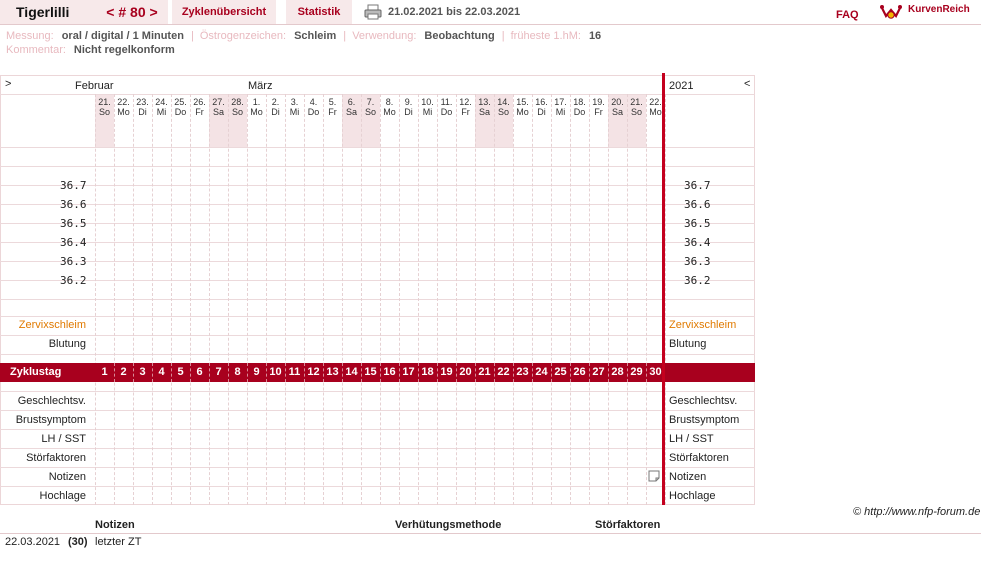 Image resolution: width=981 pixels, height=565 pixels. Describe the element at coordinates (916, 512) in the screenshot. I see `copyright: © http://www.nfp-forum.de` at that location.